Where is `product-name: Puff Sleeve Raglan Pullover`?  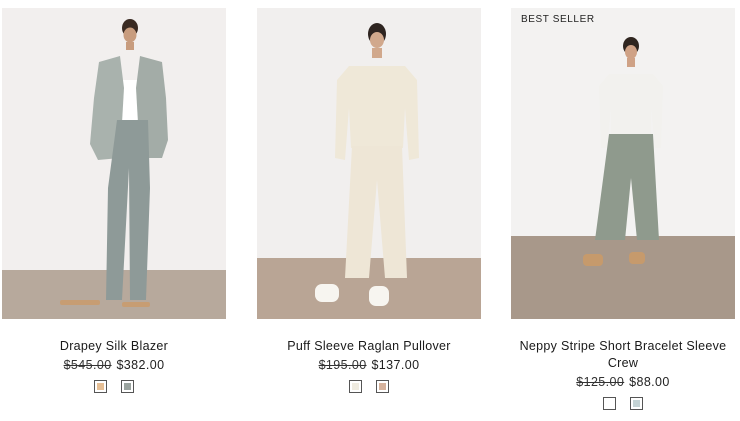 product-name: Puff Sleeve Raglan Pullover is located at coordinates (369, 346).